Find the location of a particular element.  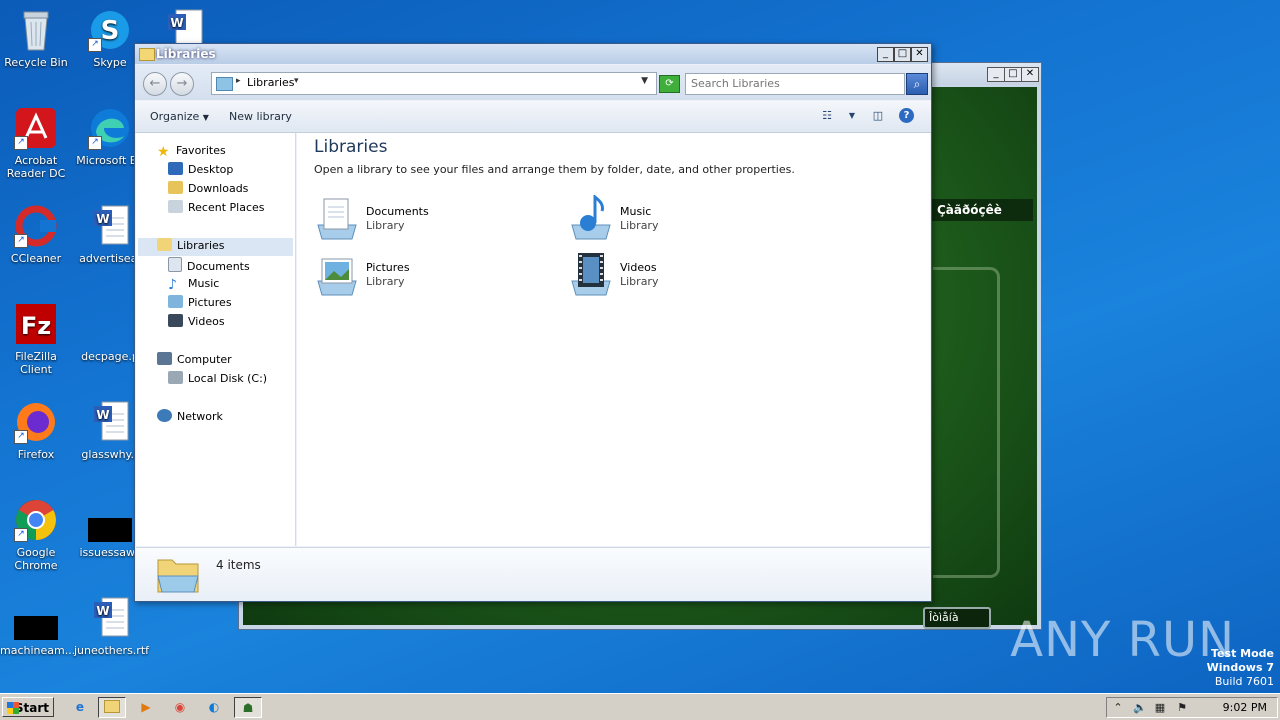

word-document-icon: W is located at coordinates (110, 618).